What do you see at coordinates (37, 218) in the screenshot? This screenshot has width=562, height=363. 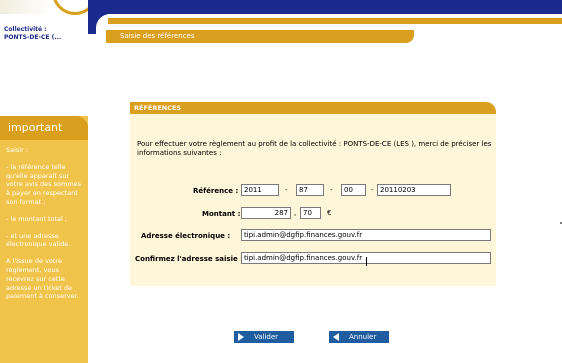 I see `important-paragraph: - le montant total ;` at bounding box center [37, 218].